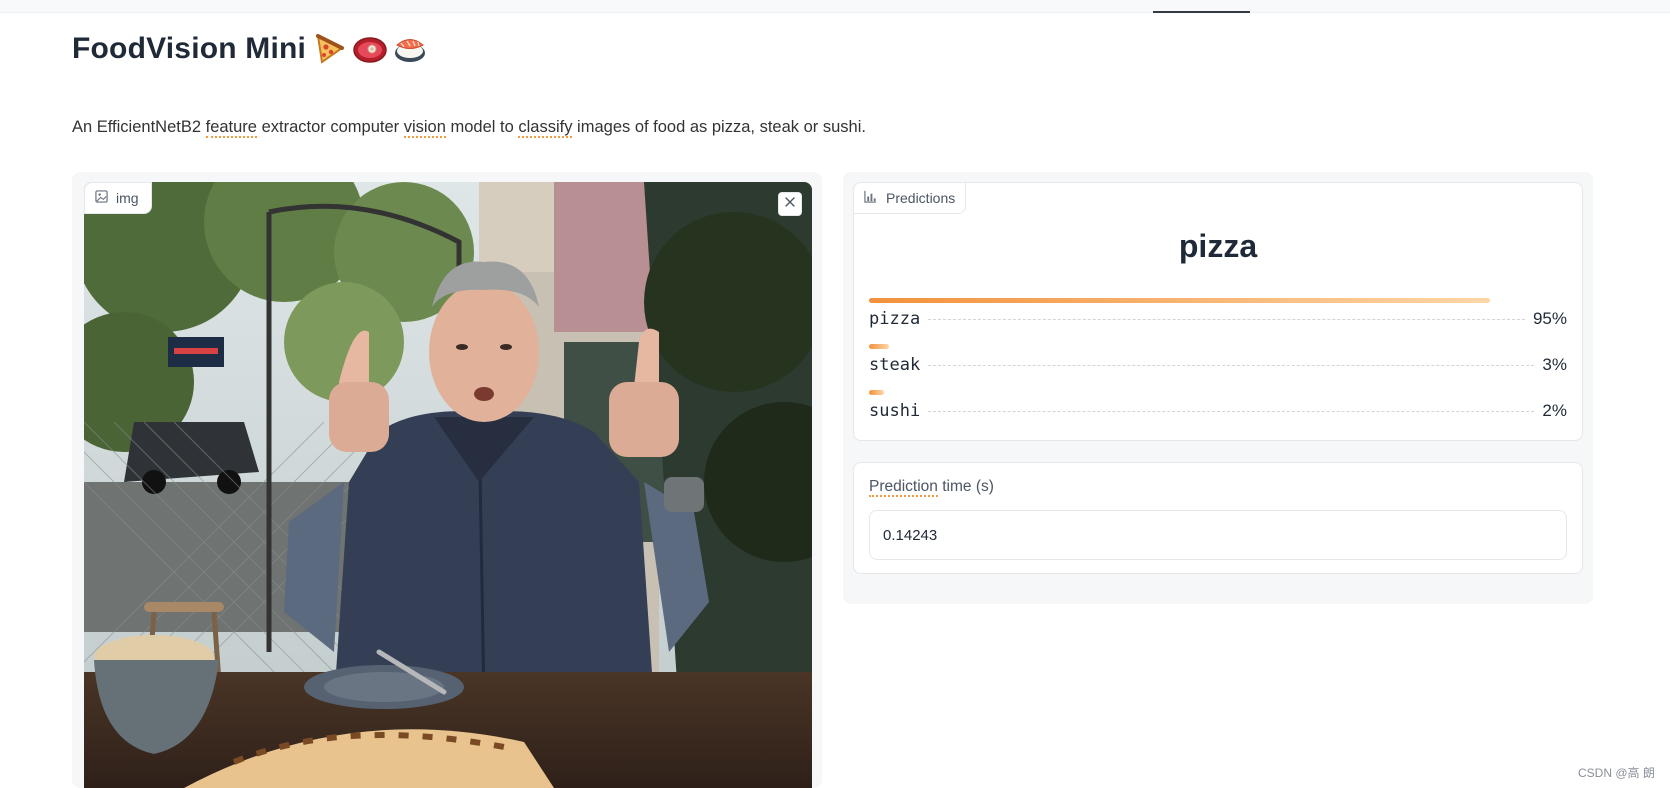  I want to click on description-part2: extractor computer, so click(330, 127).